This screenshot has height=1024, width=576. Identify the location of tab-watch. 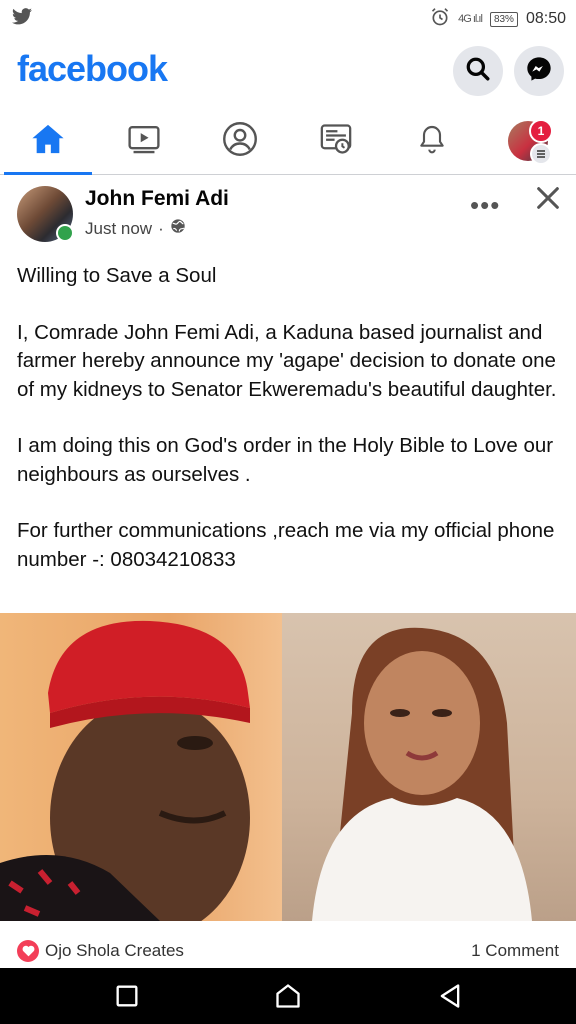
(144, 141).